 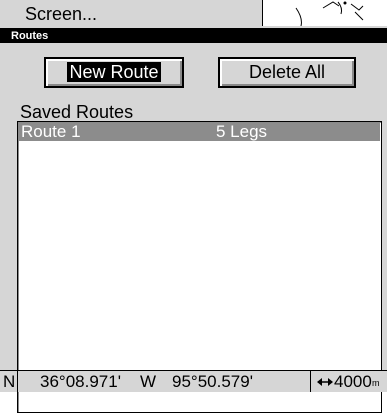 What do you see at coordinates (148, 381) in the screenshot?
I see `longitude-hemisphere: W` at bounding box center [148, 381].